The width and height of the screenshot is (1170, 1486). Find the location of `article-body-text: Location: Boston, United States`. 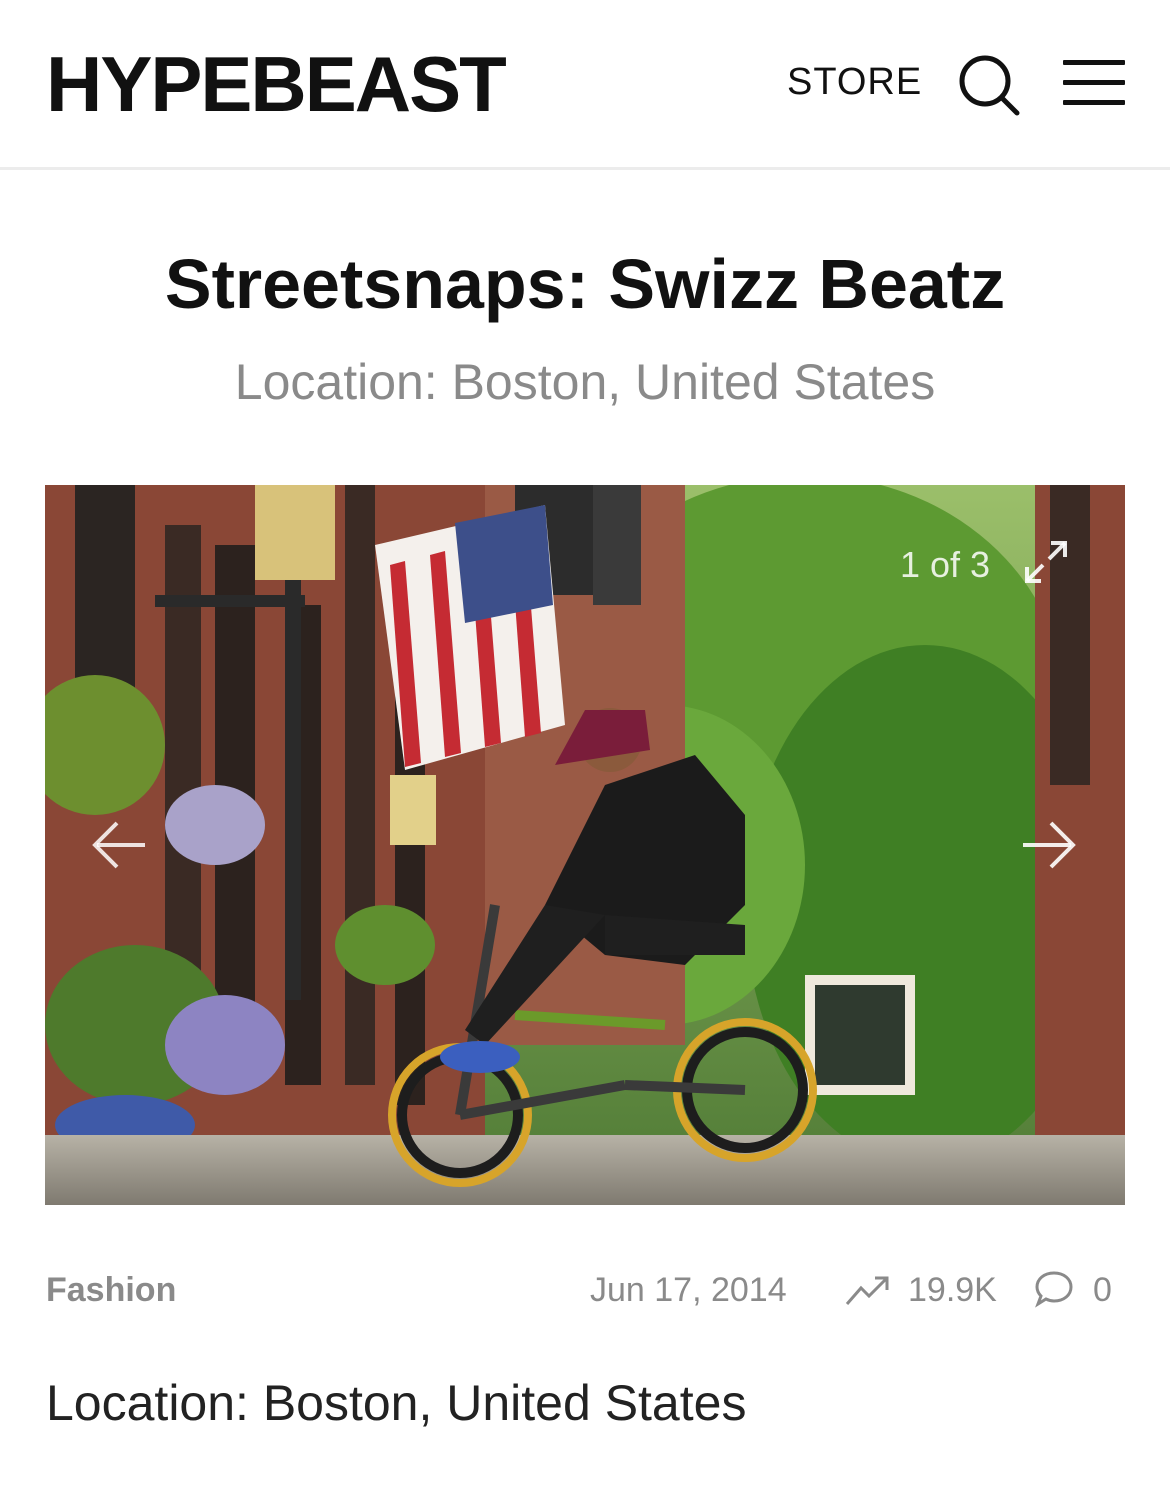

article-body-text: Location: Boston, United States is located at coordinates (396, 1403).